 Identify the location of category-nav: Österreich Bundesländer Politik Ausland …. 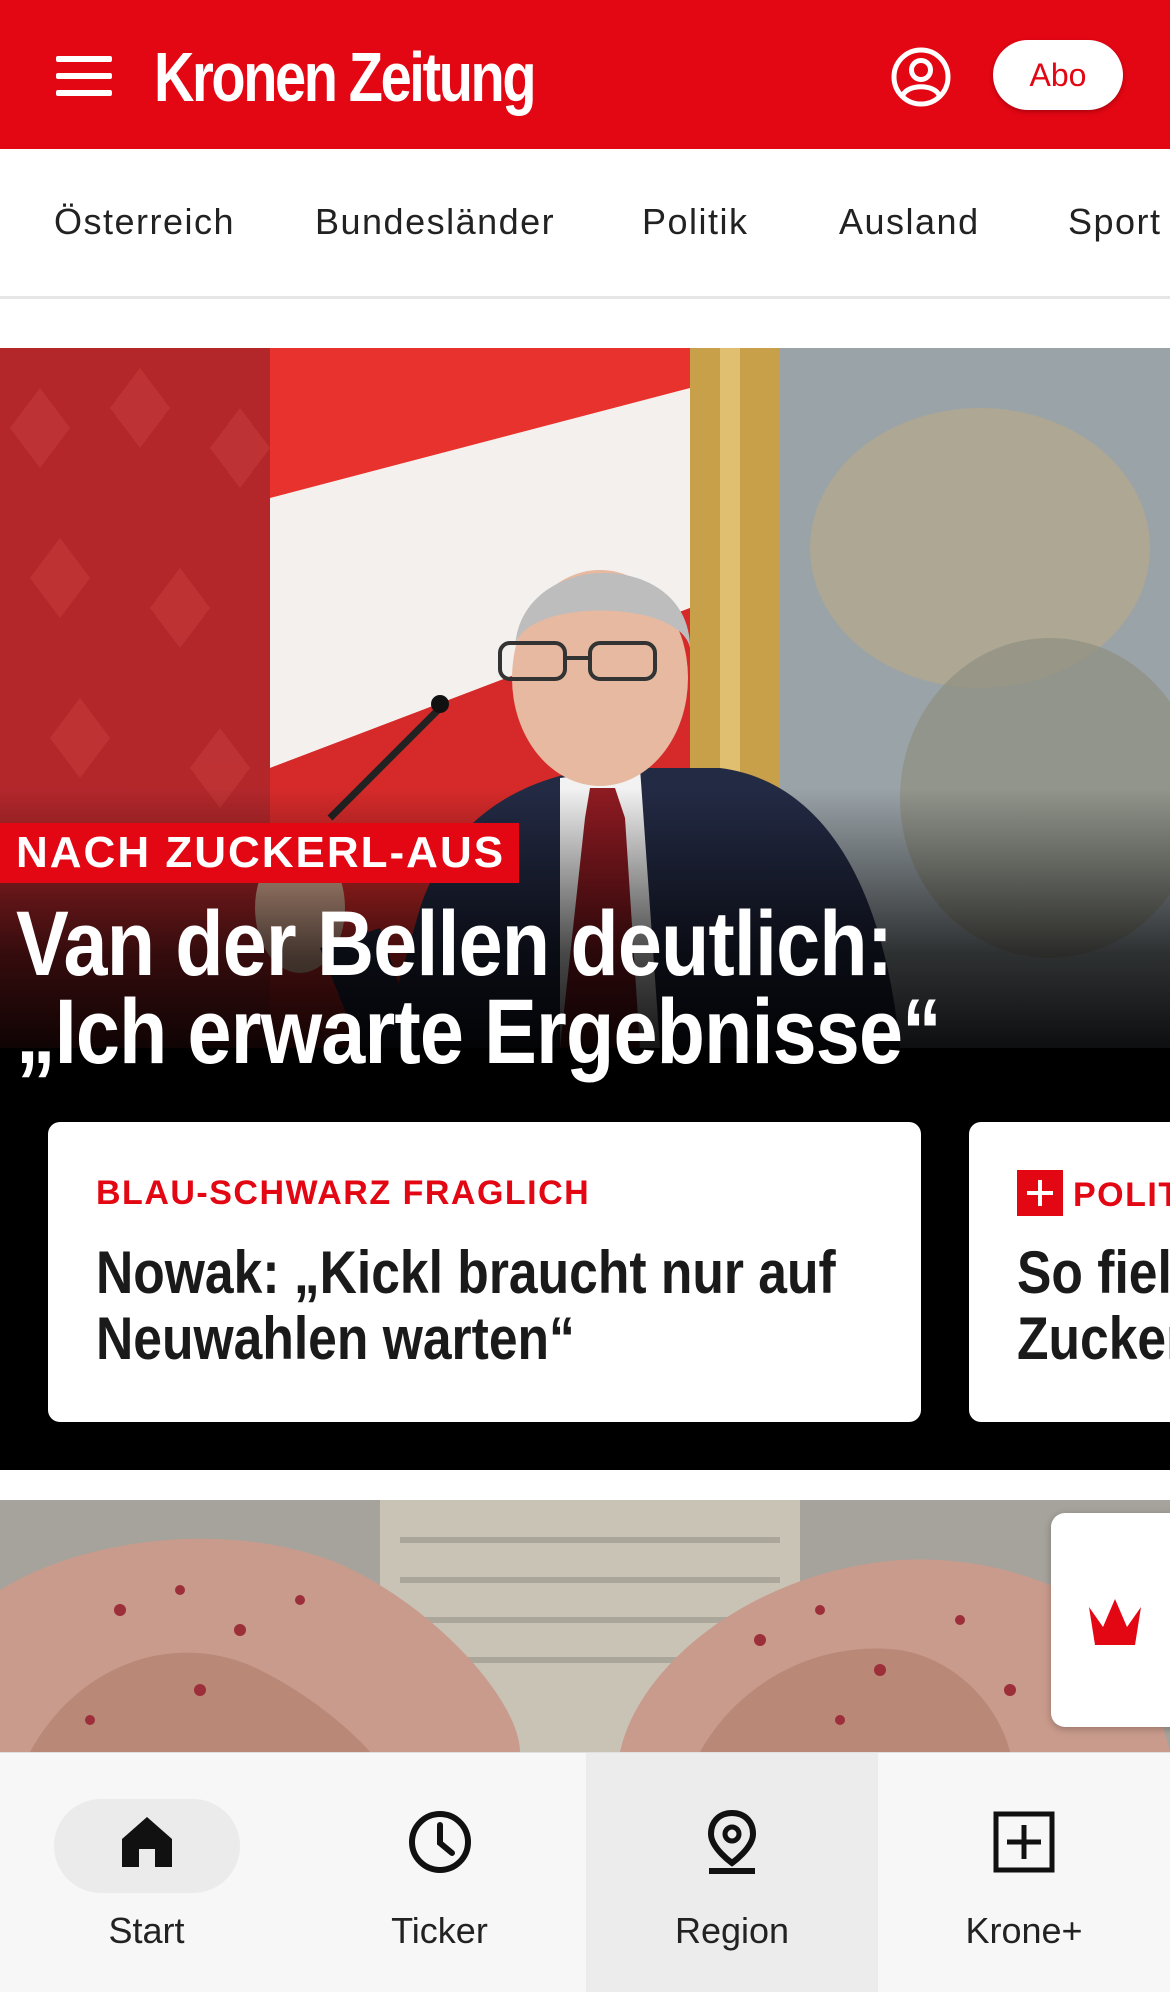
(585, 224).